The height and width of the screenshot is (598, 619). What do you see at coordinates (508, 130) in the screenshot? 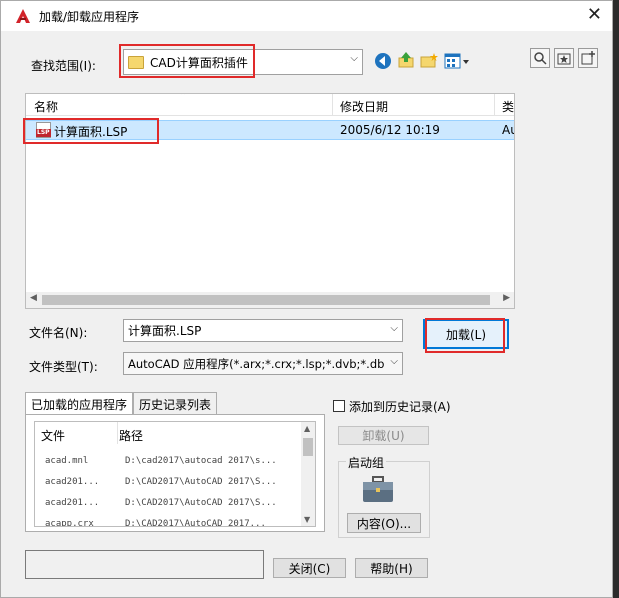
I see `file-type: Au` at bounding box center [508, 130].